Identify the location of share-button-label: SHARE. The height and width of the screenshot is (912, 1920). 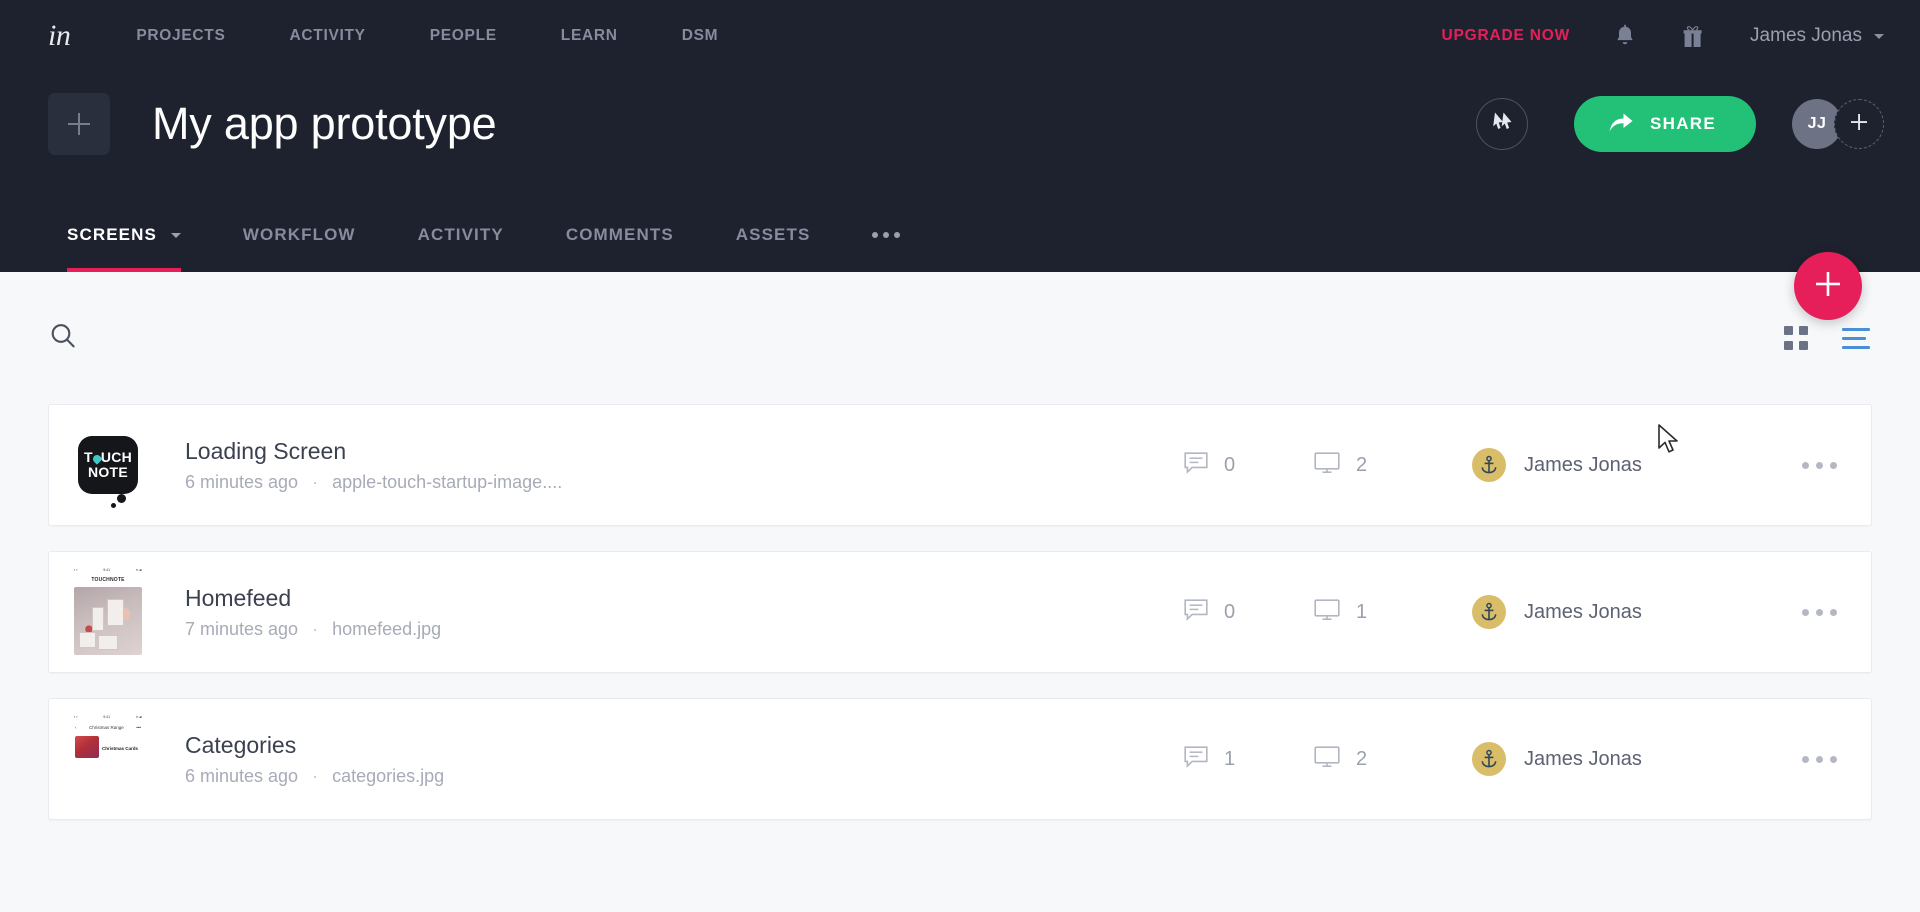
(1682, 123).